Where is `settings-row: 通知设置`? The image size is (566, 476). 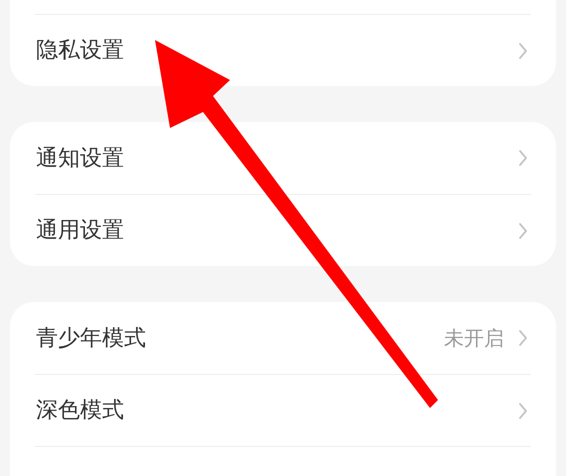
settings-row: 通知设置 is located at coordinates (283, 158).